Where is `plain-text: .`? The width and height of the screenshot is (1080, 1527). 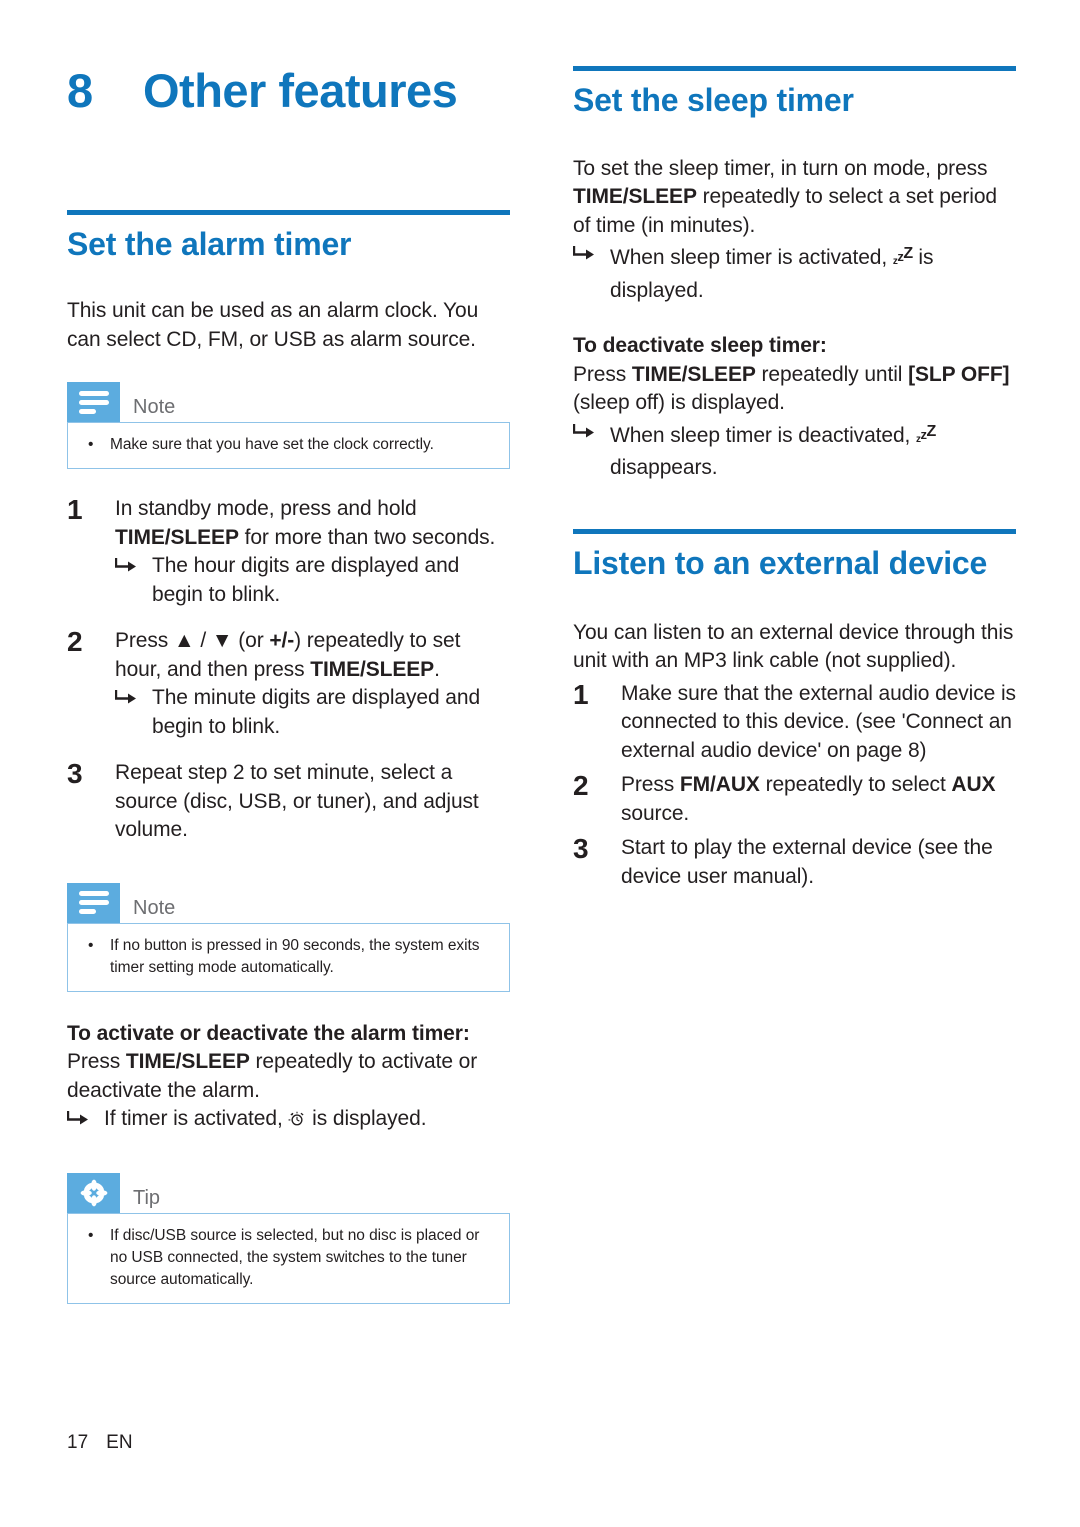 plain-text: . is located at coordinates (437, 669).